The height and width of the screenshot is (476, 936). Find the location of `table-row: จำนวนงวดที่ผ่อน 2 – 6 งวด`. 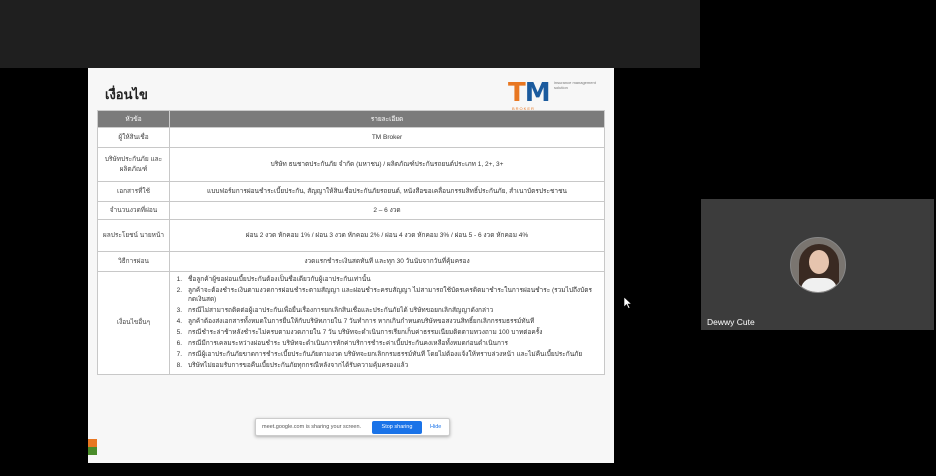

table-row: จำนวนงวดที่ผ่อน 2 – 6 งวด is located at coordinates (351, 210).